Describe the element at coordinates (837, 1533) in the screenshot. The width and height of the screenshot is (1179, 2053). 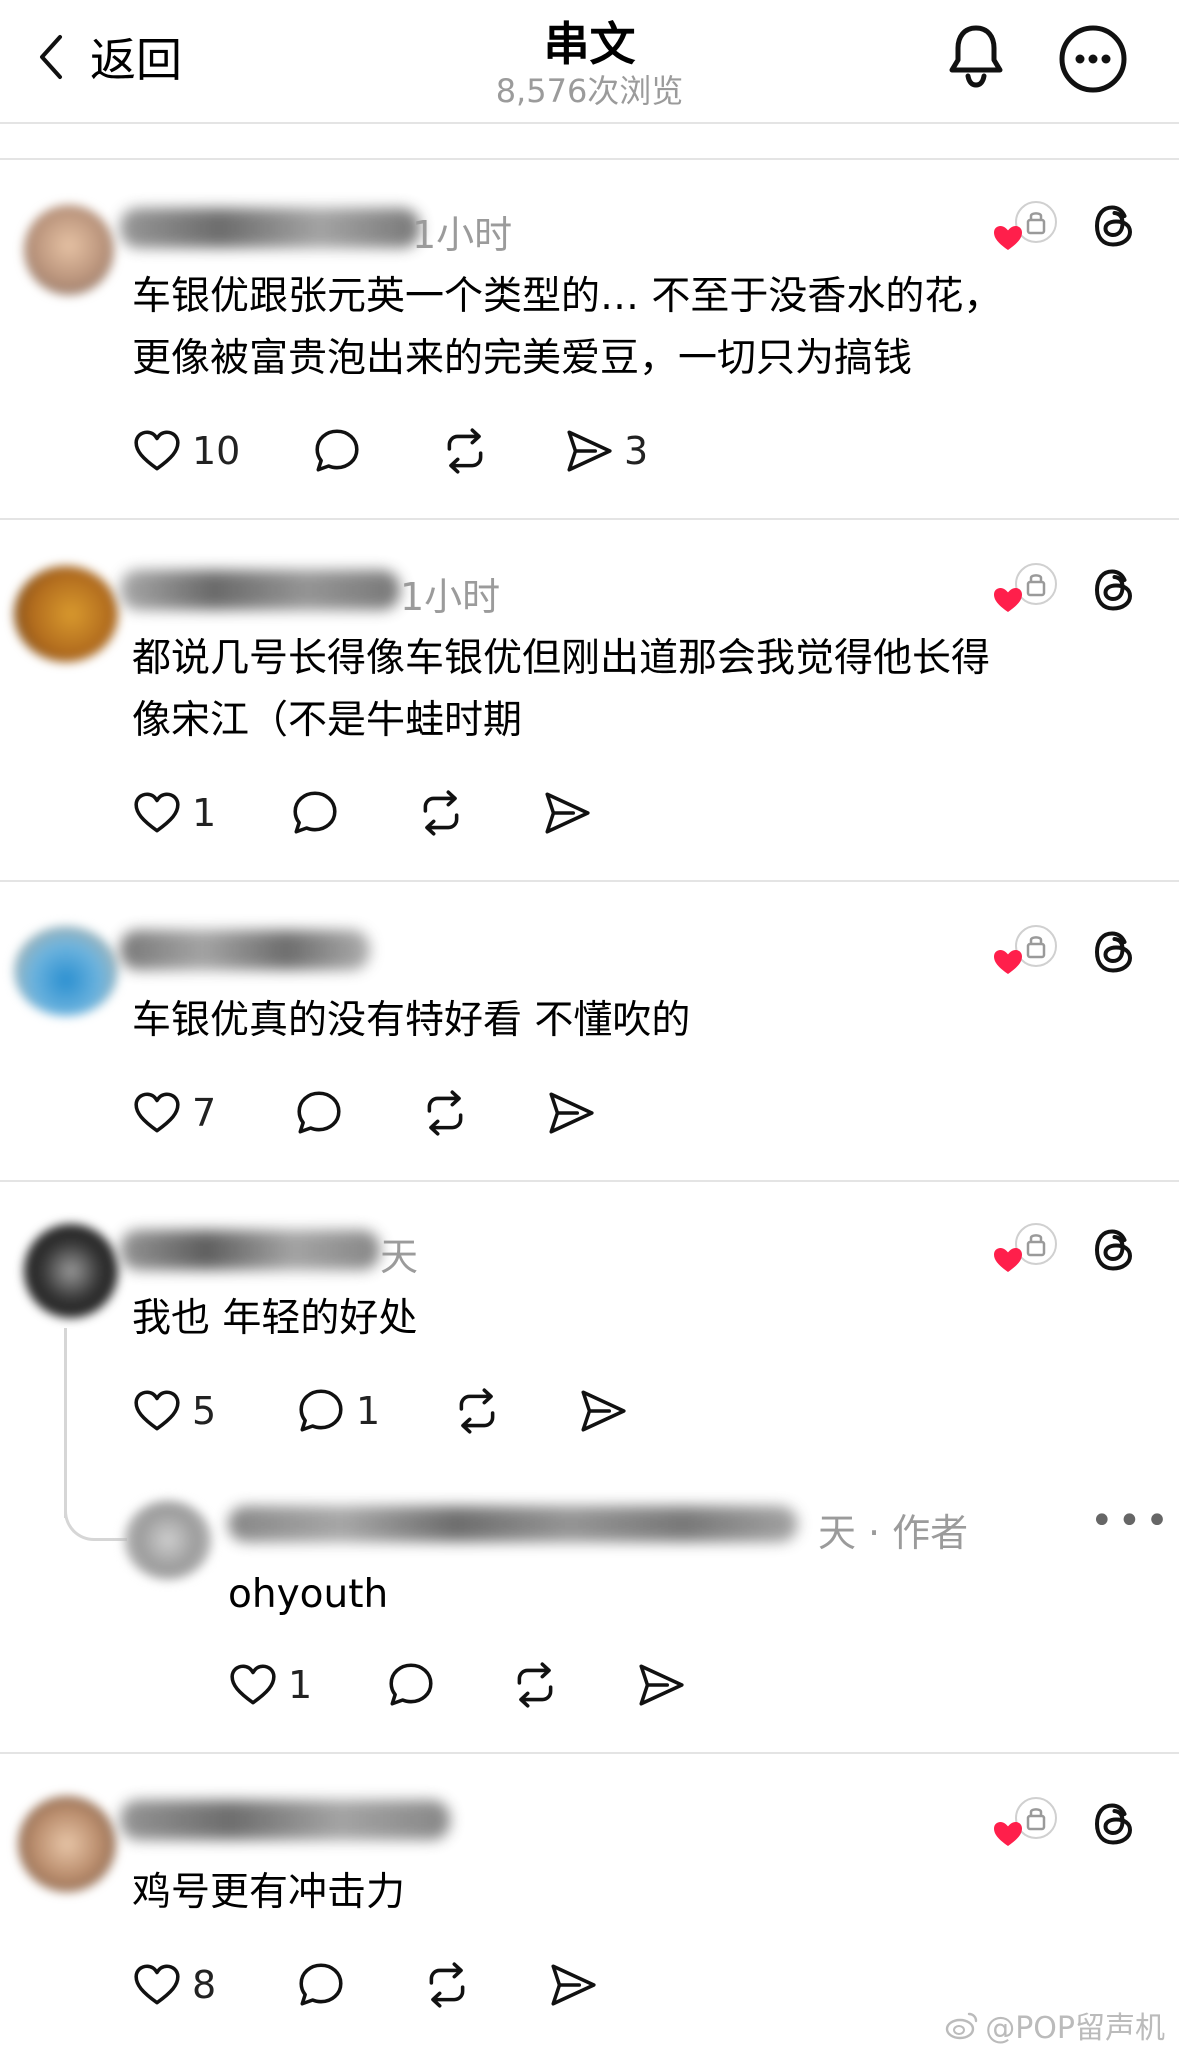
I see `reply-time: 天` at that location.